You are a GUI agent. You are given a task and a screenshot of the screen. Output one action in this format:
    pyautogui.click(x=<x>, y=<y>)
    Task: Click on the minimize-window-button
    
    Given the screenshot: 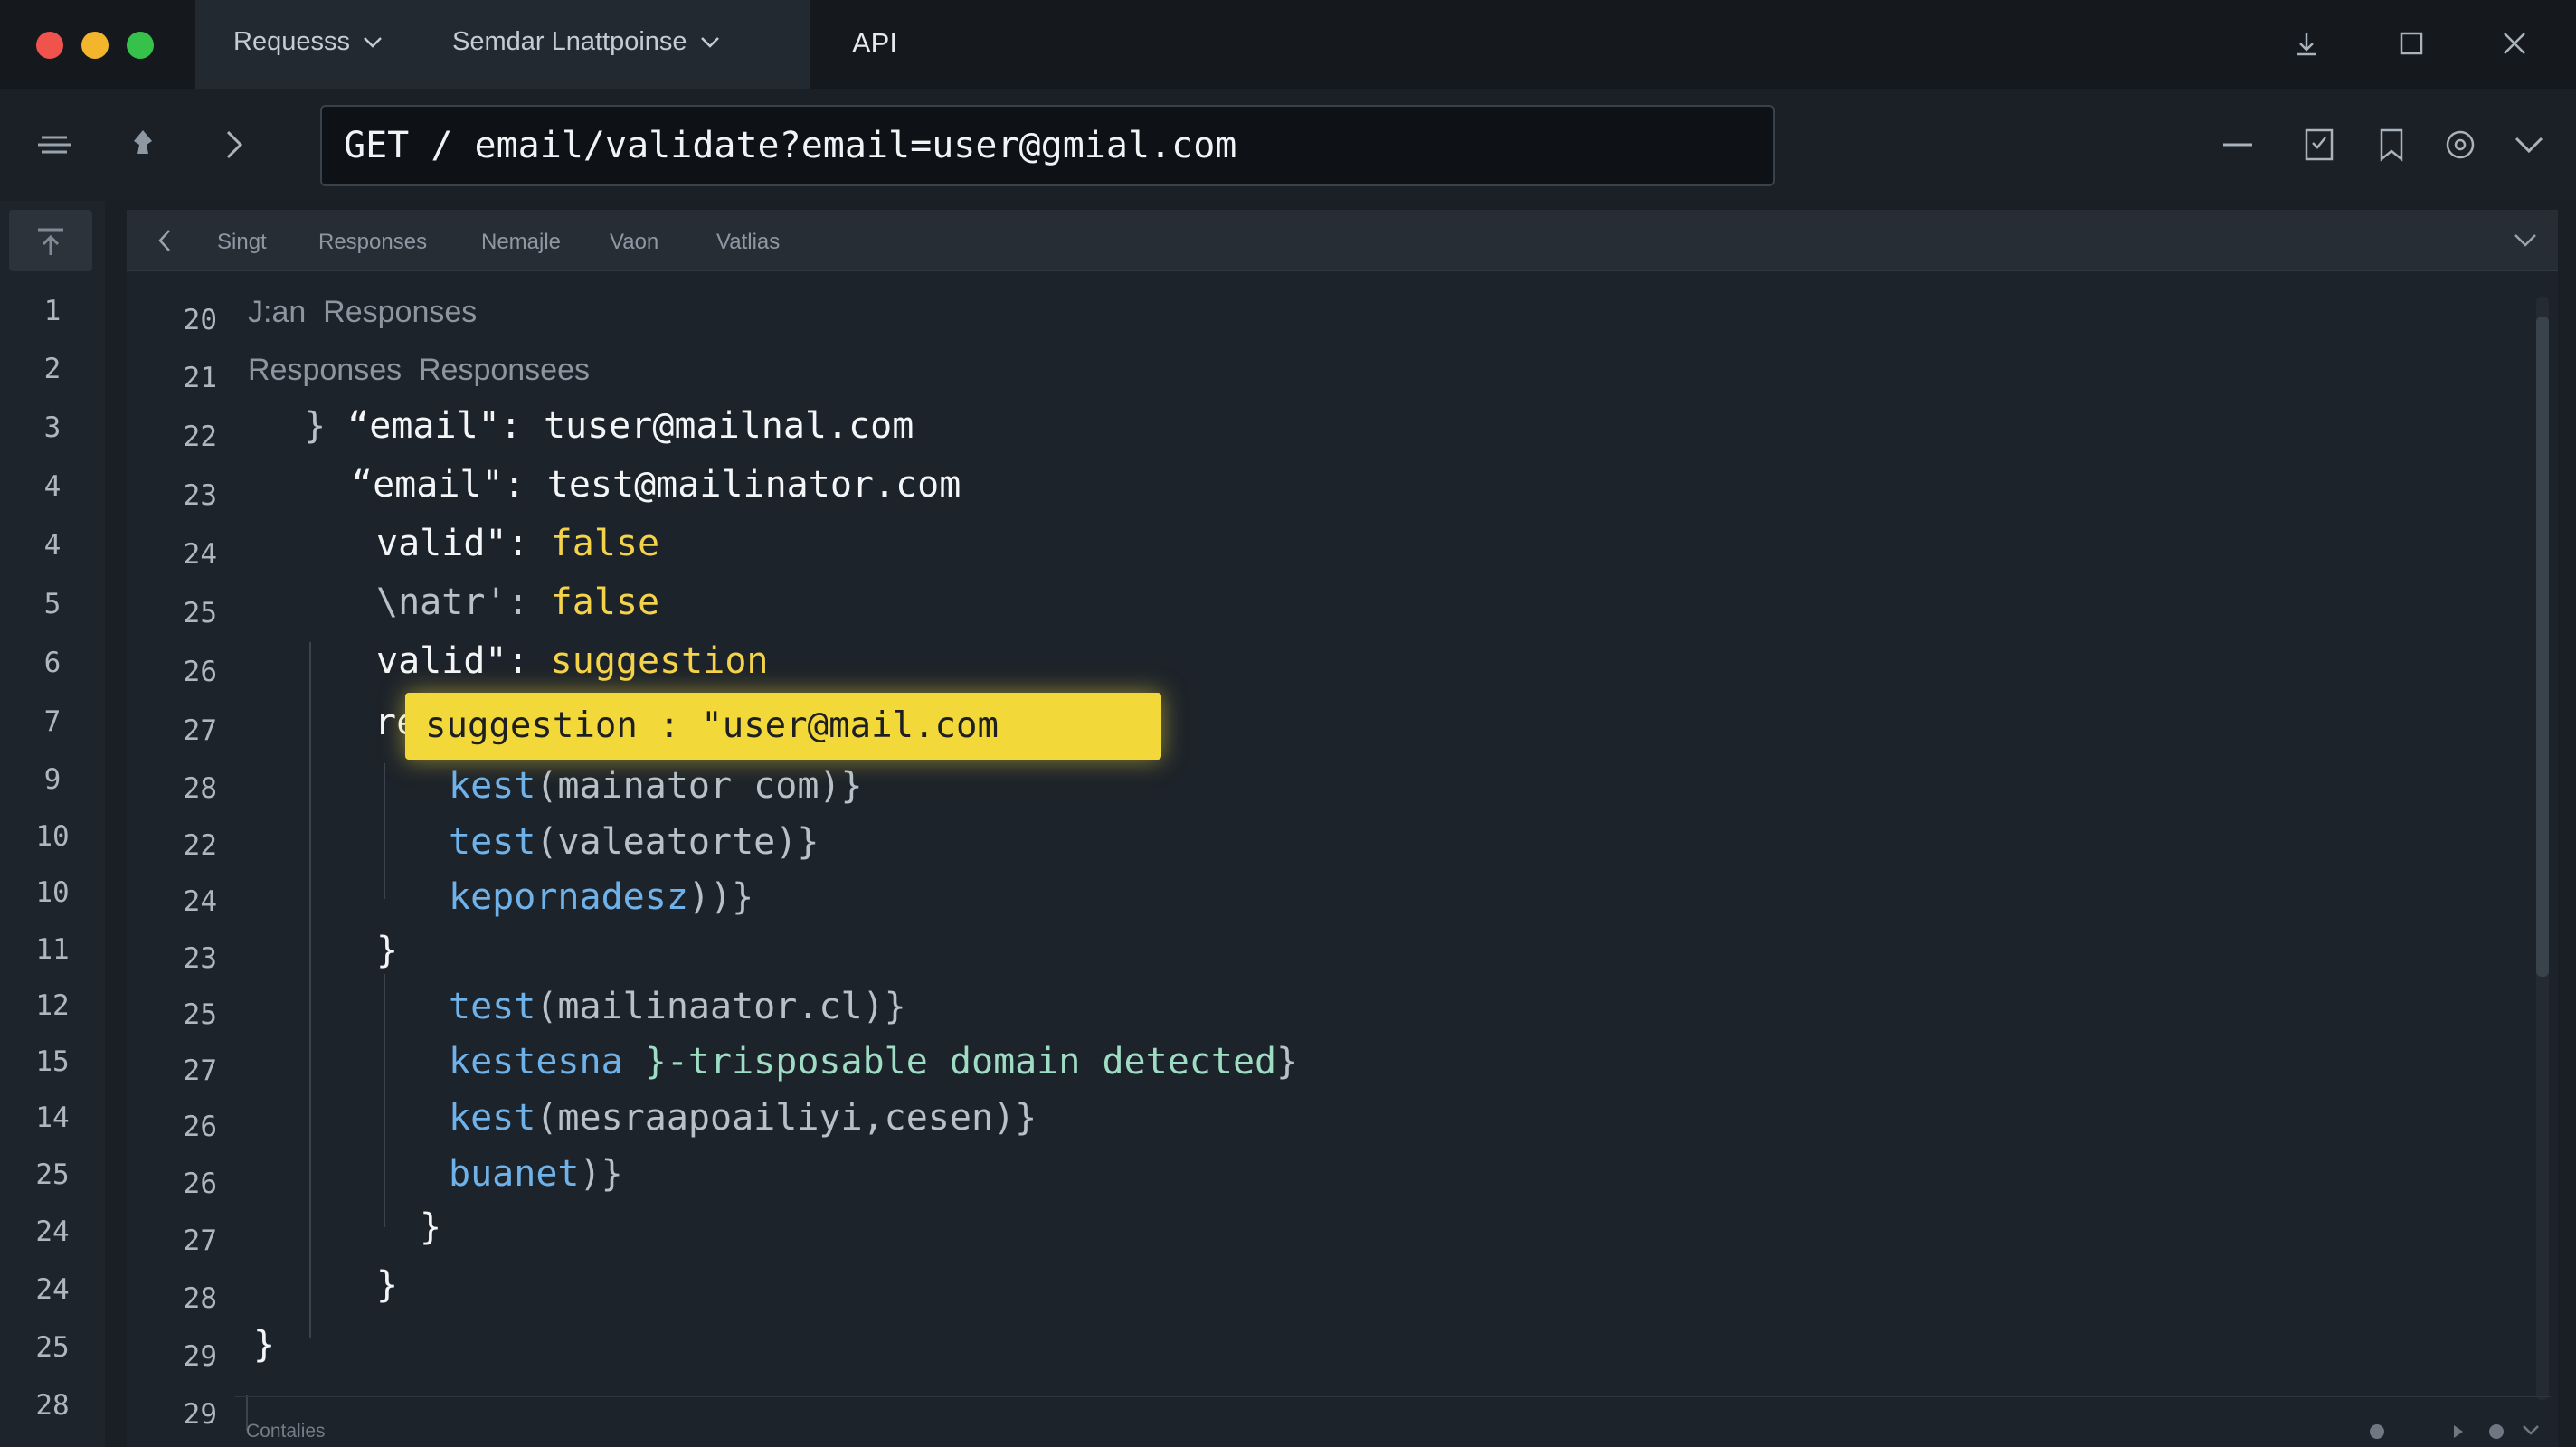 What is the action you would take?
    pyautogui.click(x=95, y=45)
    